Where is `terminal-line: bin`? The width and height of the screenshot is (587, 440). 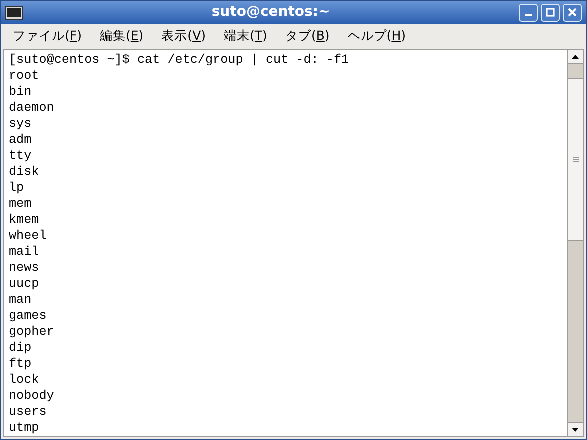
terminal-line: bin is located at coordinates (20, 92).